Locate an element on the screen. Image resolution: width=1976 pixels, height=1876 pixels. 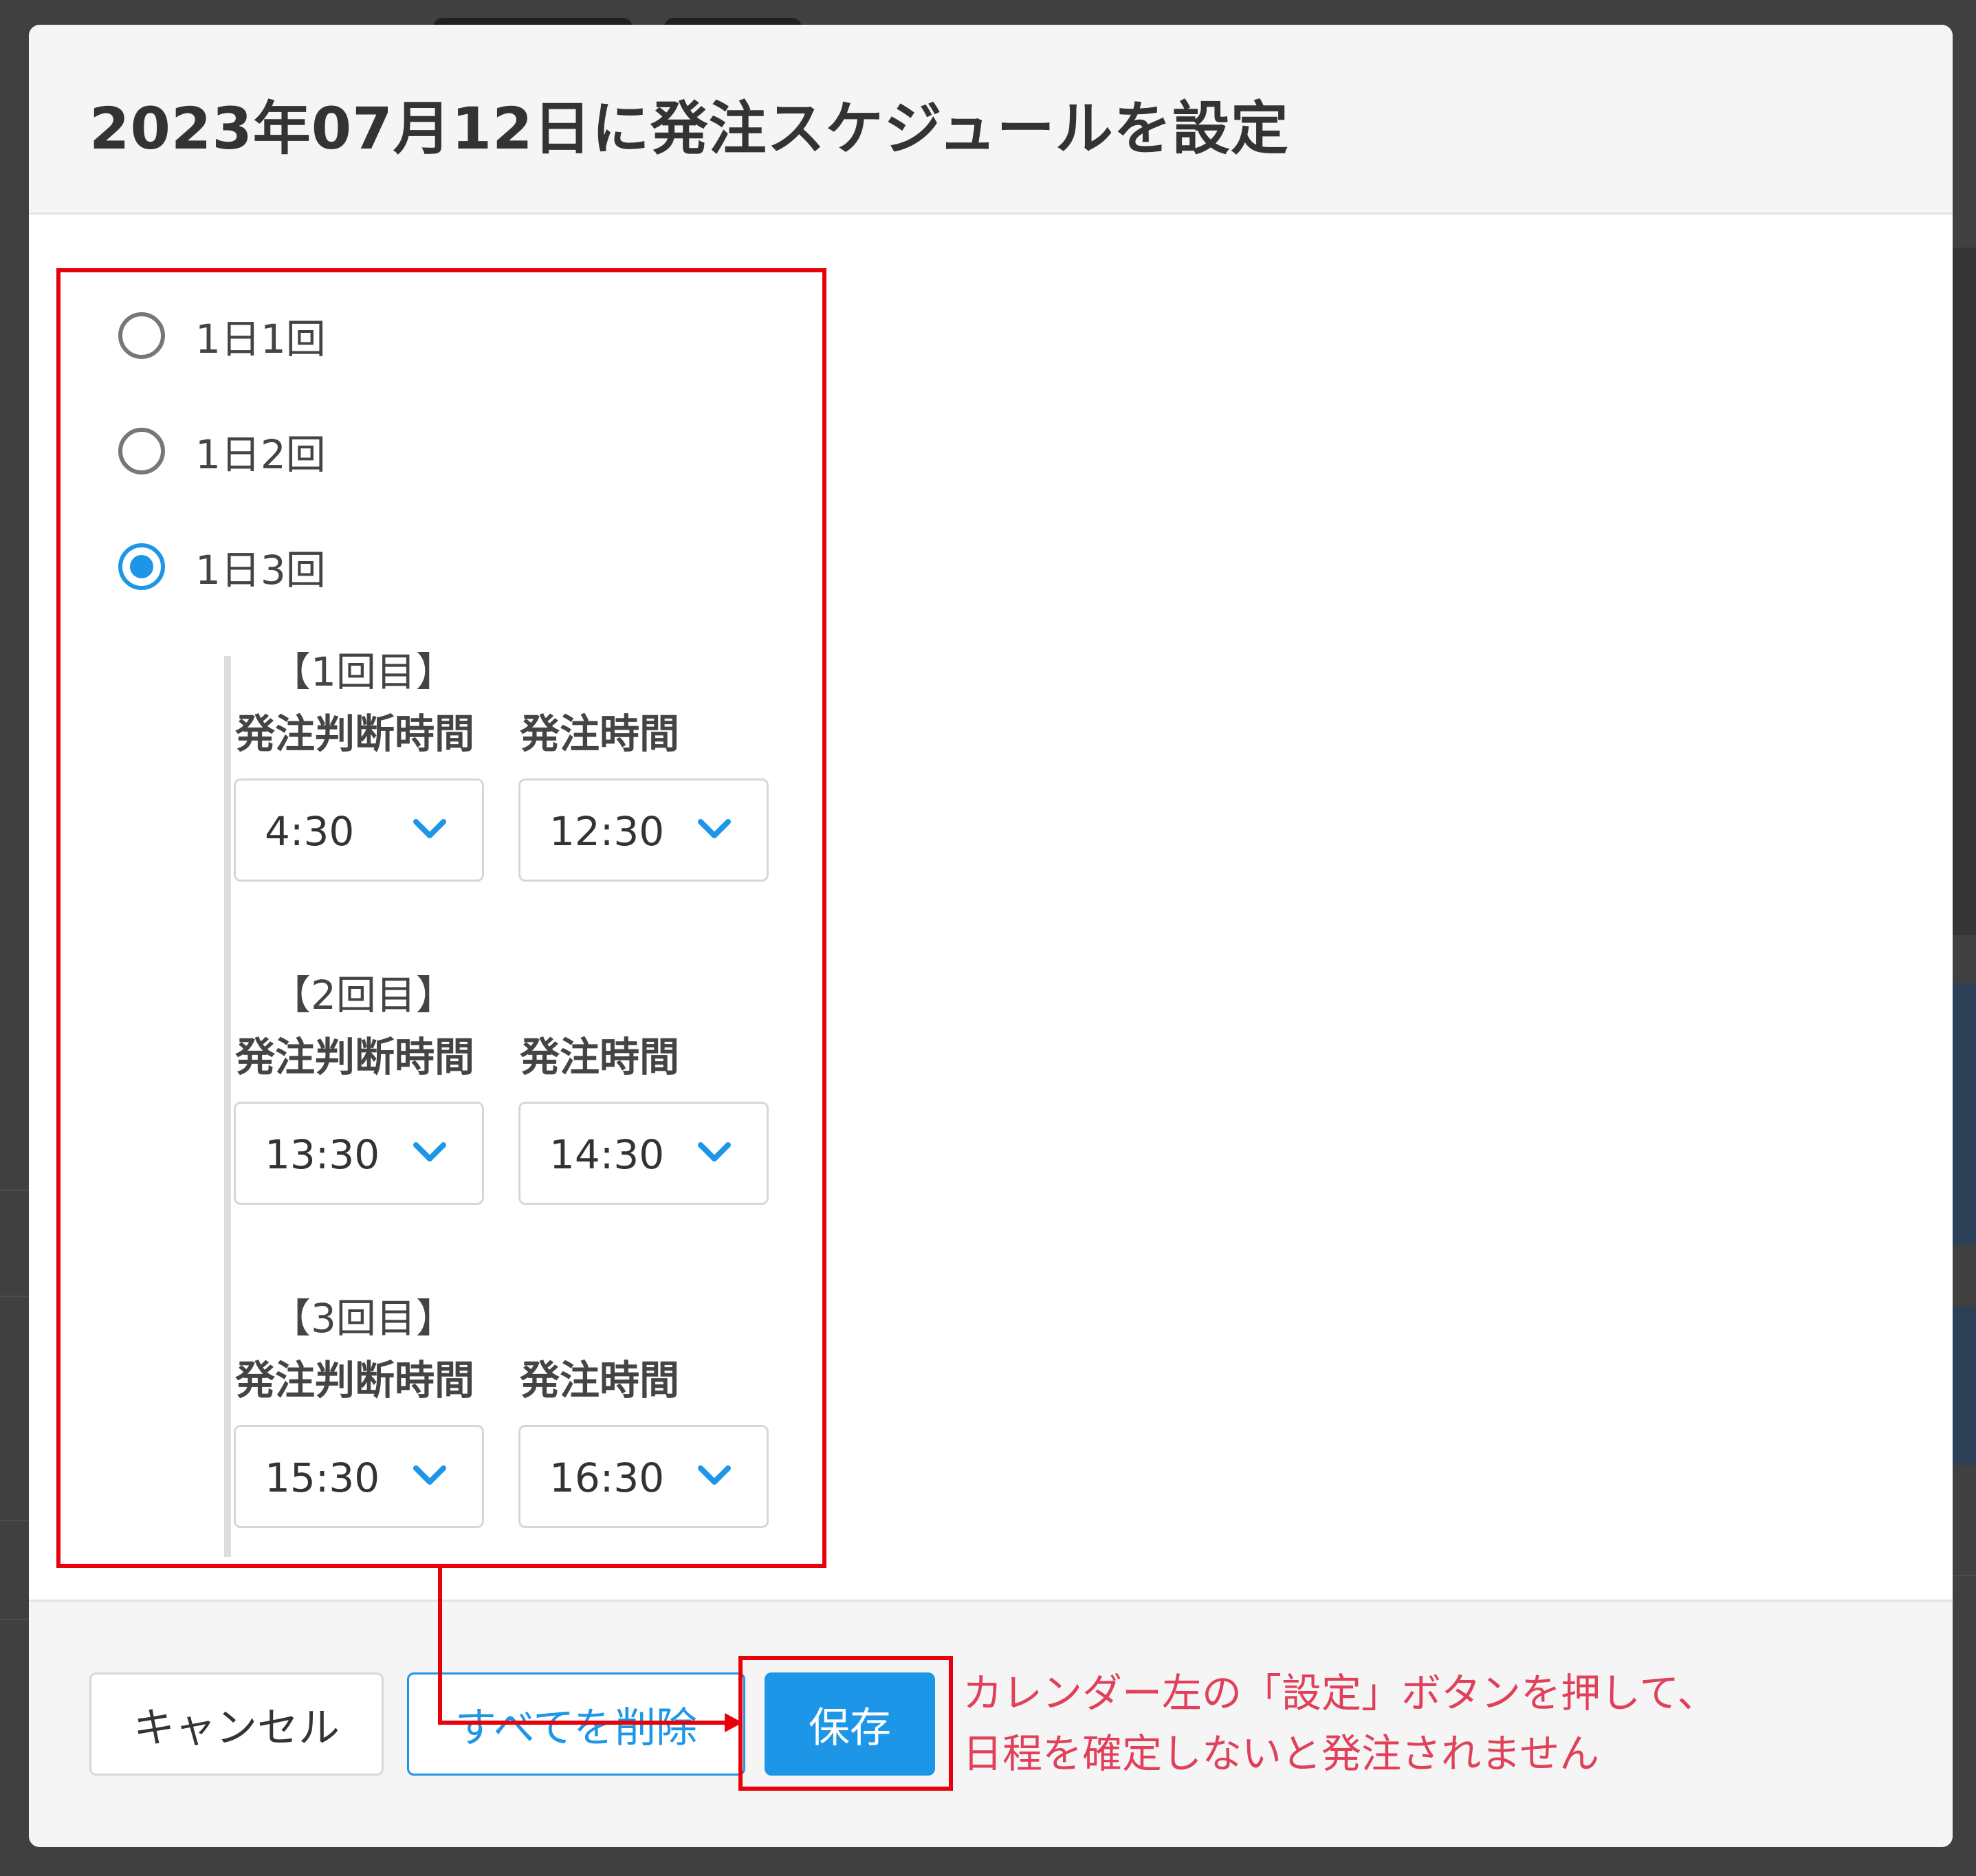
annotation-note-line: 日程を確定しないと発注されません is located at coordinates (1281, 1753).